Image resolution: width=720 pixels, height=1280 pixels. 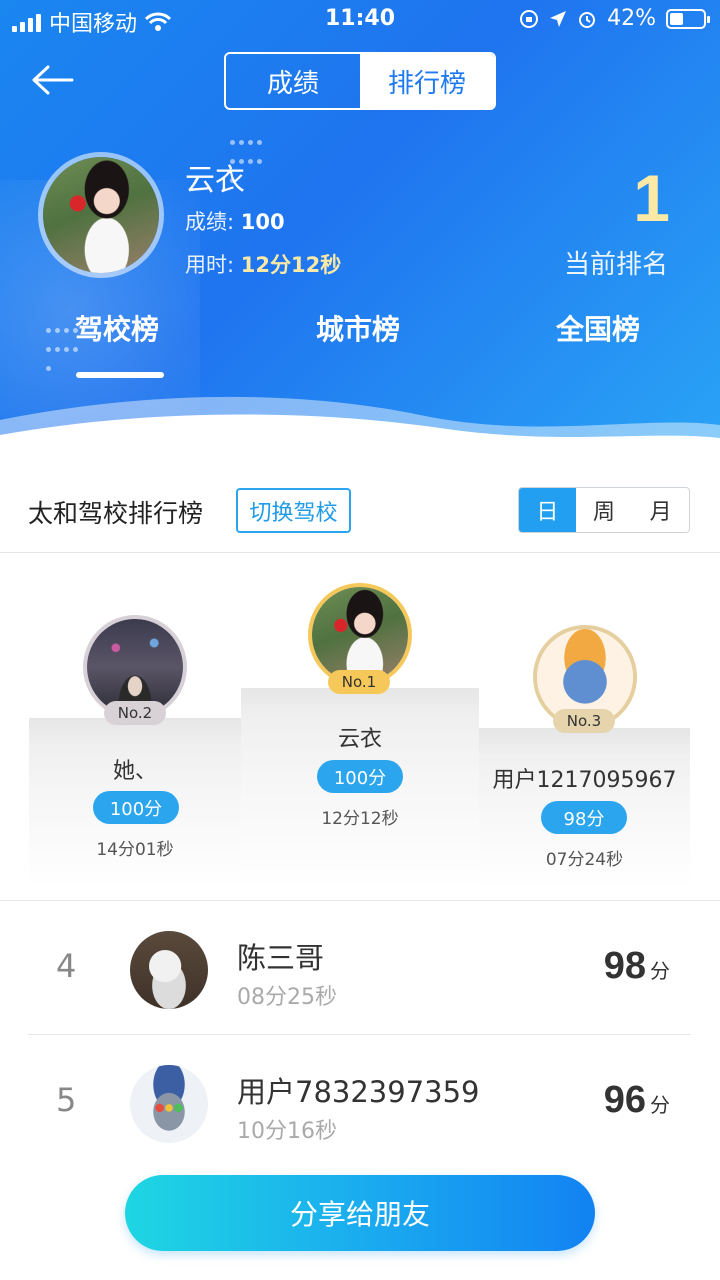 What do you see at coordinates (631, 18) in the screenshot?
I see `battery-percent: 42%` at bounding box center [631, 18].